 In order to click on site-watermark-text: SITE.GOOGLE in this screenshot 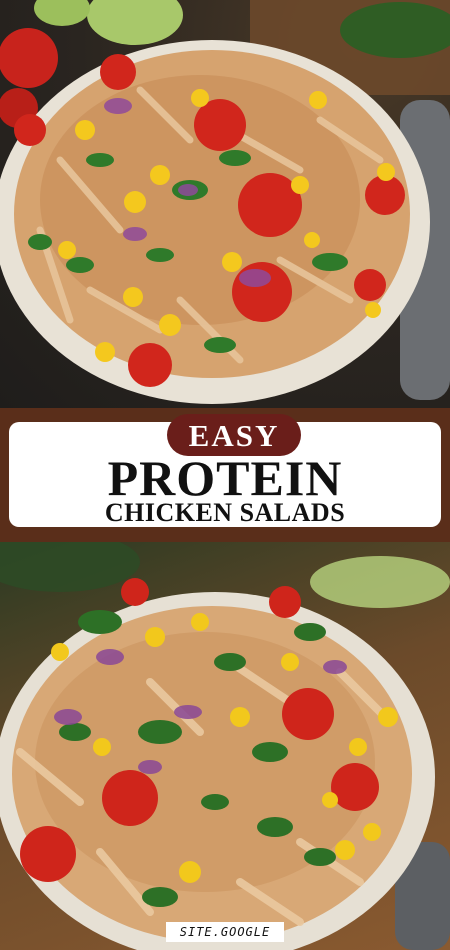, I will do `click(225, 932)`.